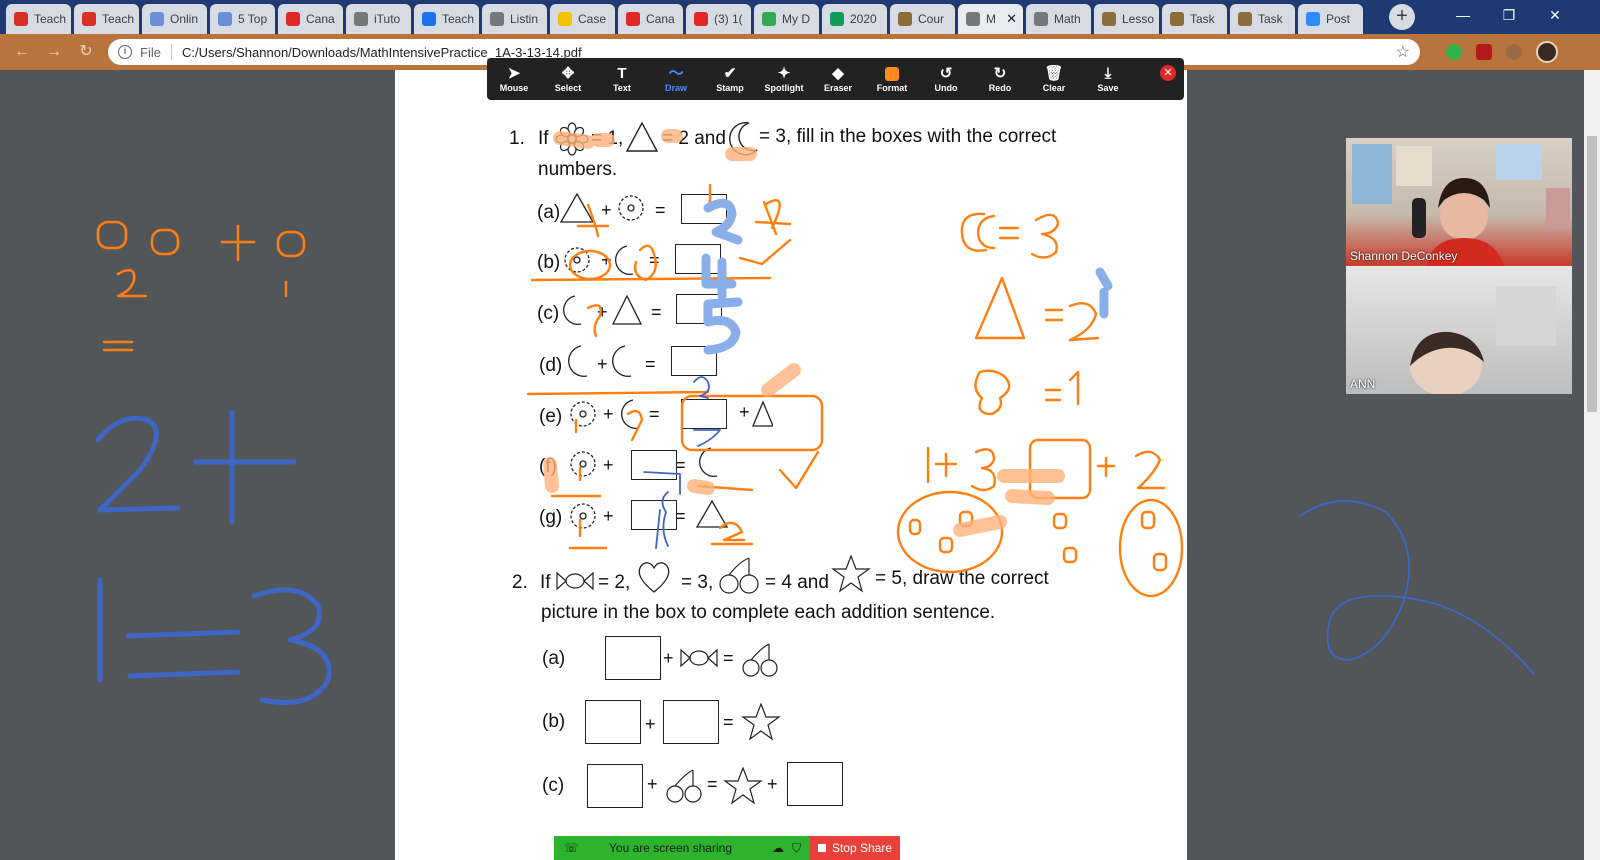  I want to click on annotation-tool-draw: 〜 Draw, so click(676, 79).